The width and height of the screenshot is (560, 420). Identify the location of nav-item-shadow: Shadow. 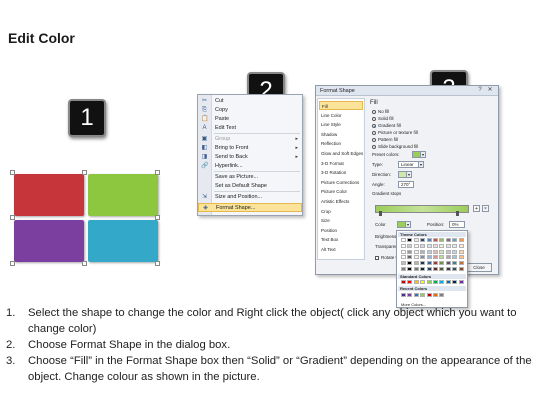
(341, 134).